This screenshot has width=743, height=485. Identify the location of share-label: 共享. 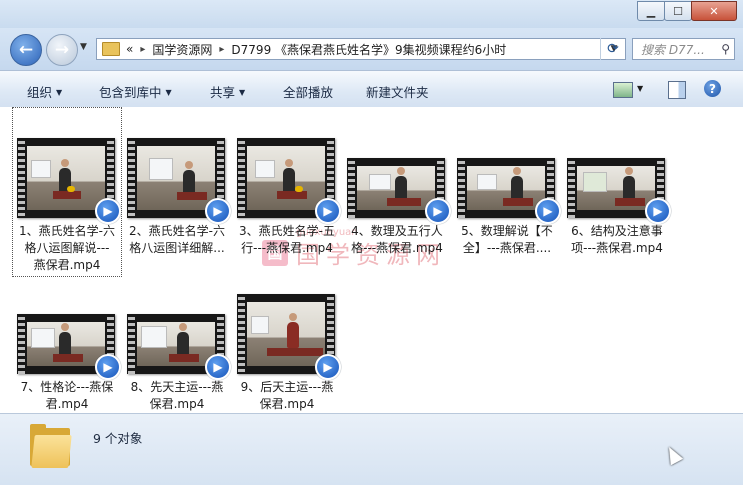
(223, 92).